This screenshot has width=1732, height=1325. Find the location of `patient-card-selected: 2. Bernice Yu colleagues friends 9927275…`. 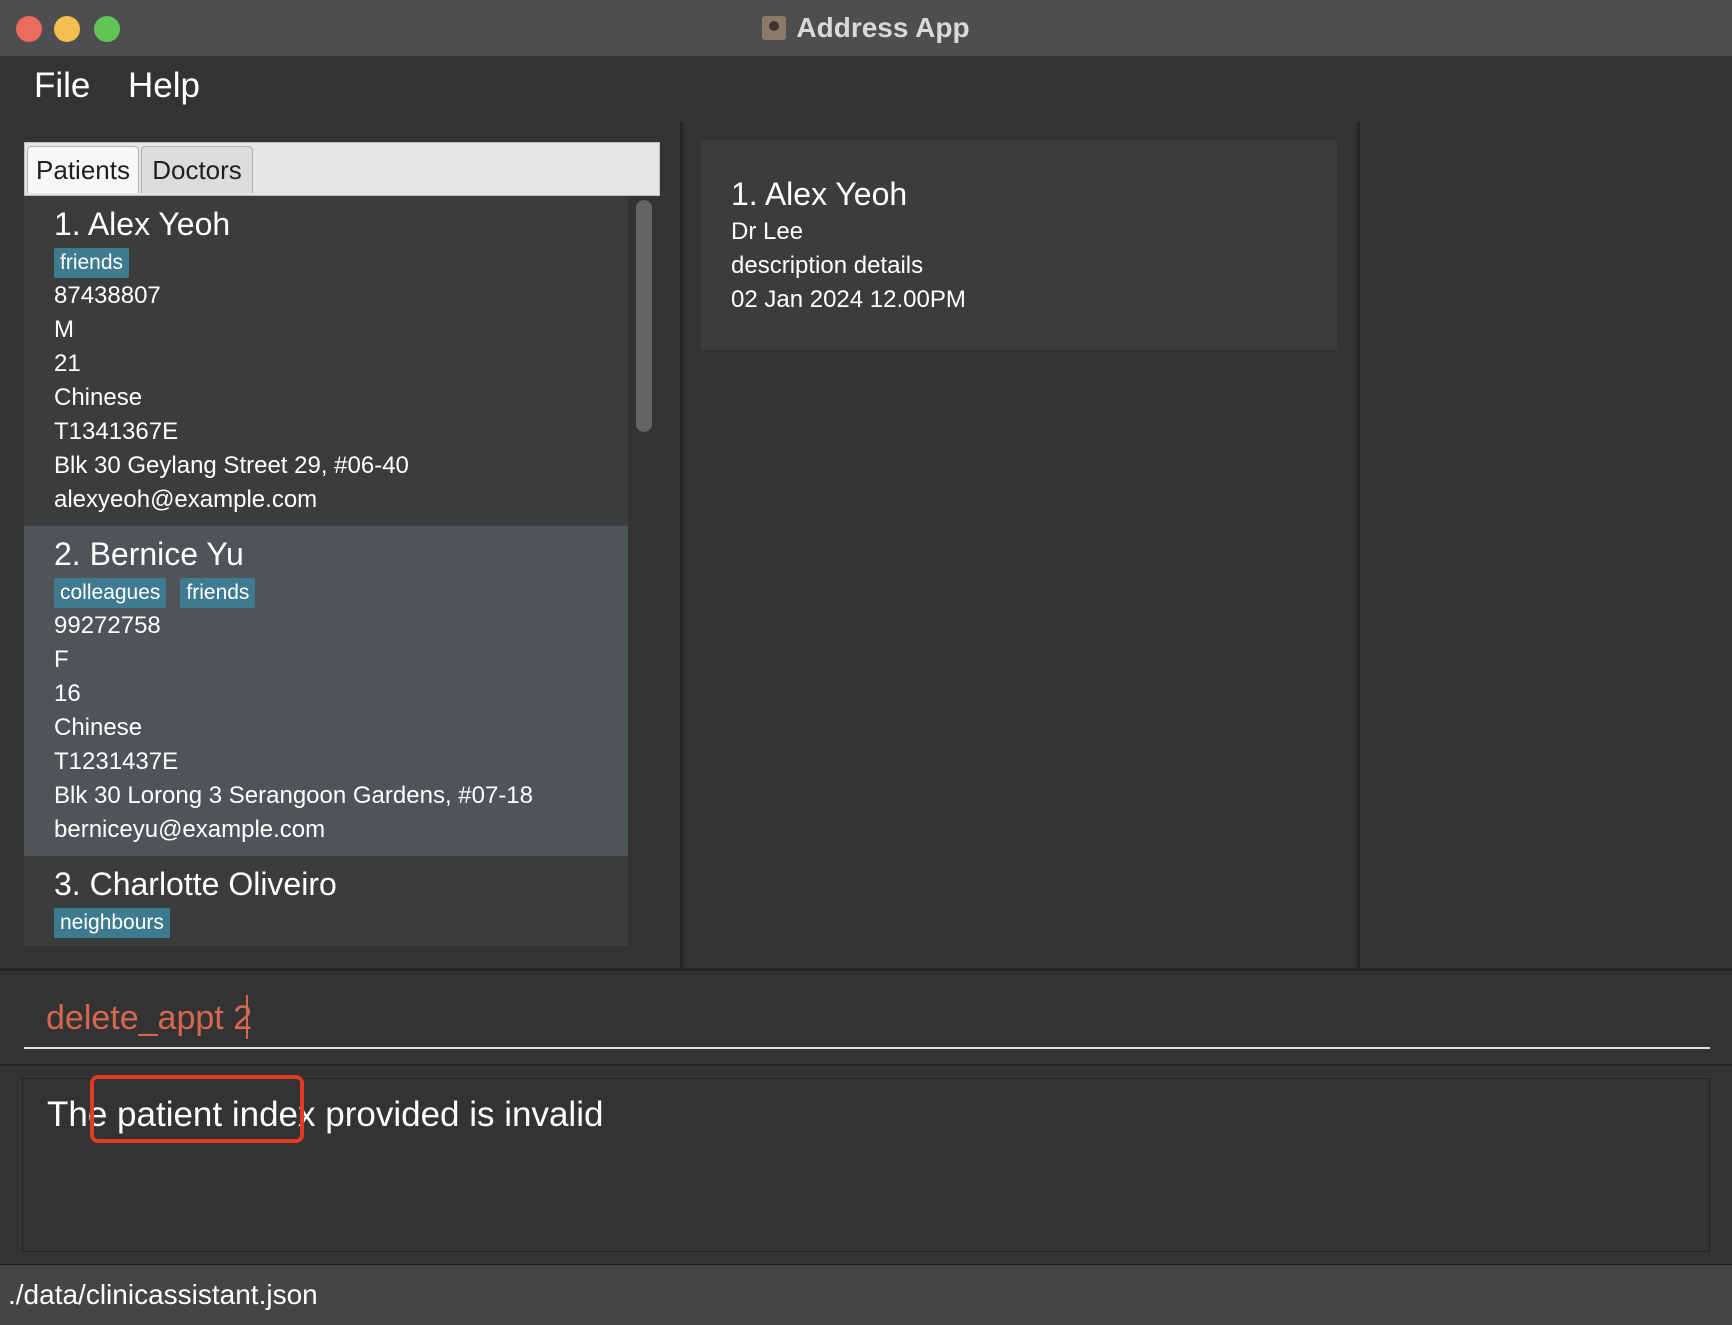

patient-card-selected: 2. Bernice Yu colleagues friends 9927275… is located at coordinates (326, 691).